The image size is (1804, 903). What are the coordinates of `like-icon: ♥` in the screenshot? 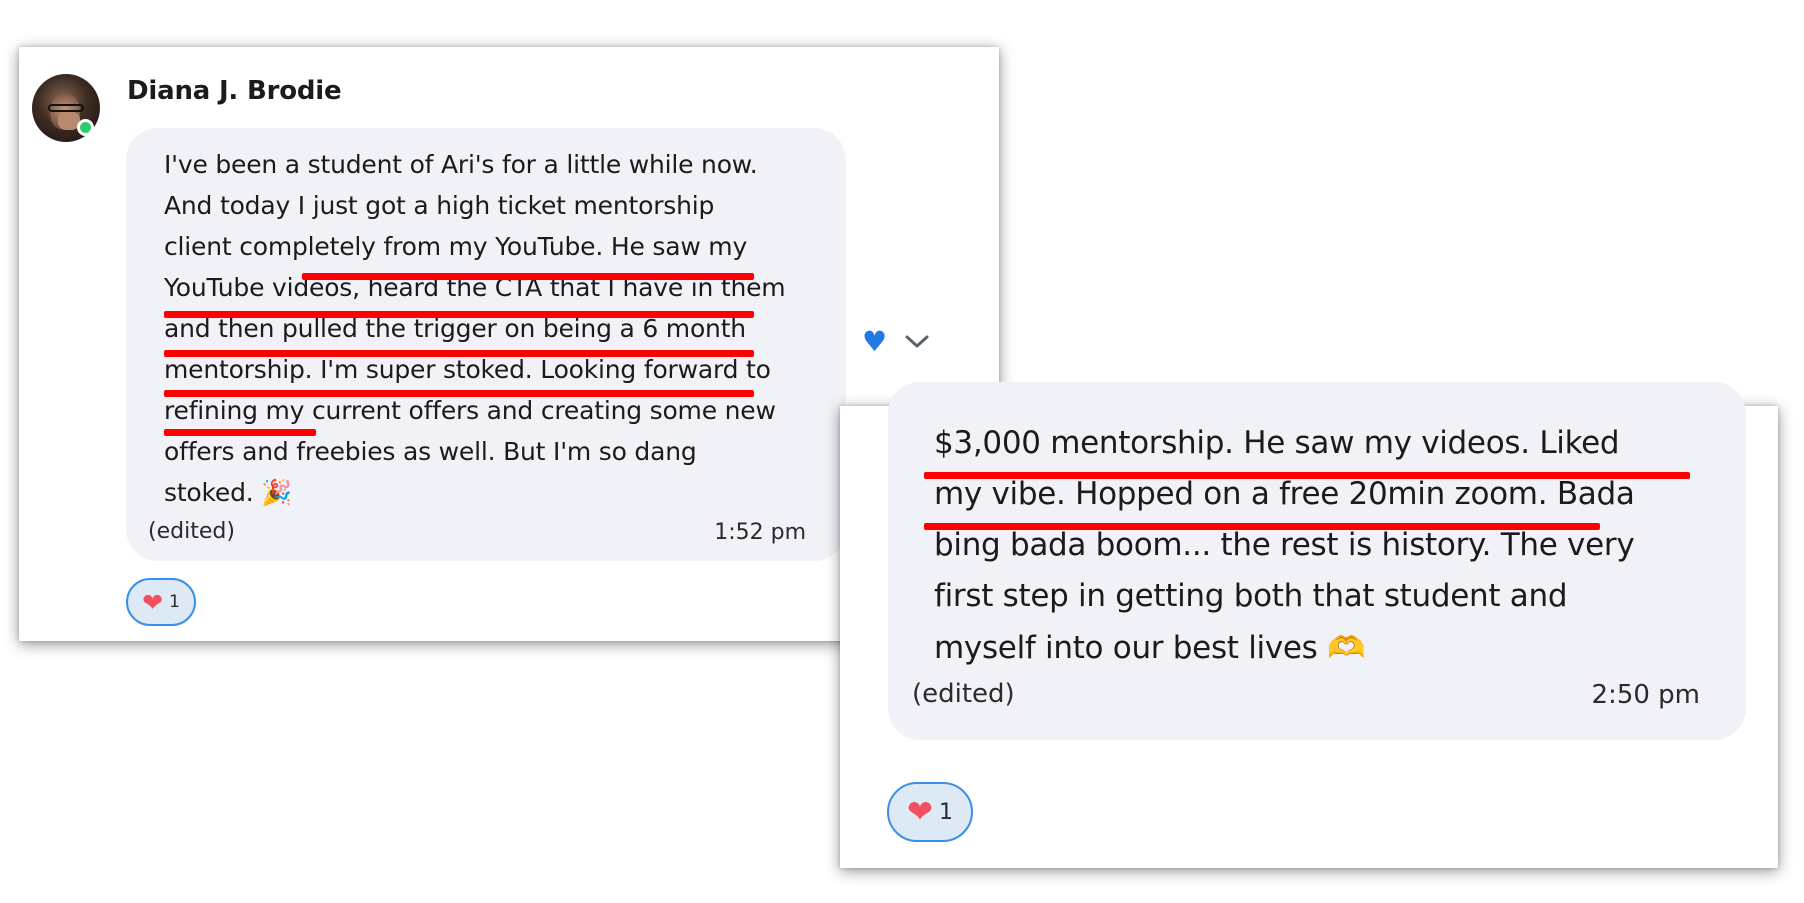 It's located at (874, 342).